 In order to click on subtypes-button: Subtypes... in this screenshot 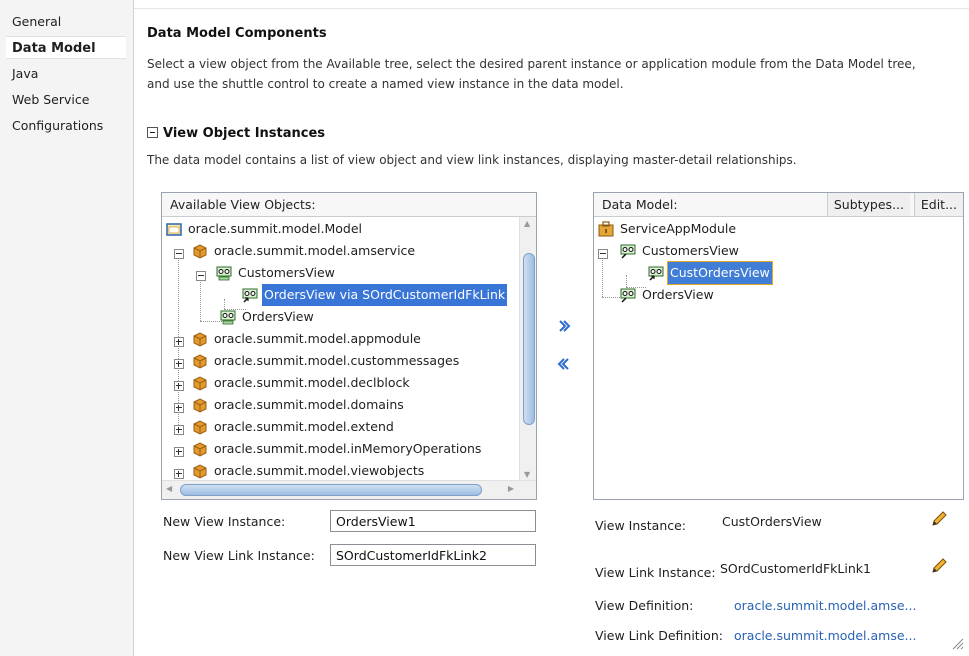, I will do `click(868, 204)`.